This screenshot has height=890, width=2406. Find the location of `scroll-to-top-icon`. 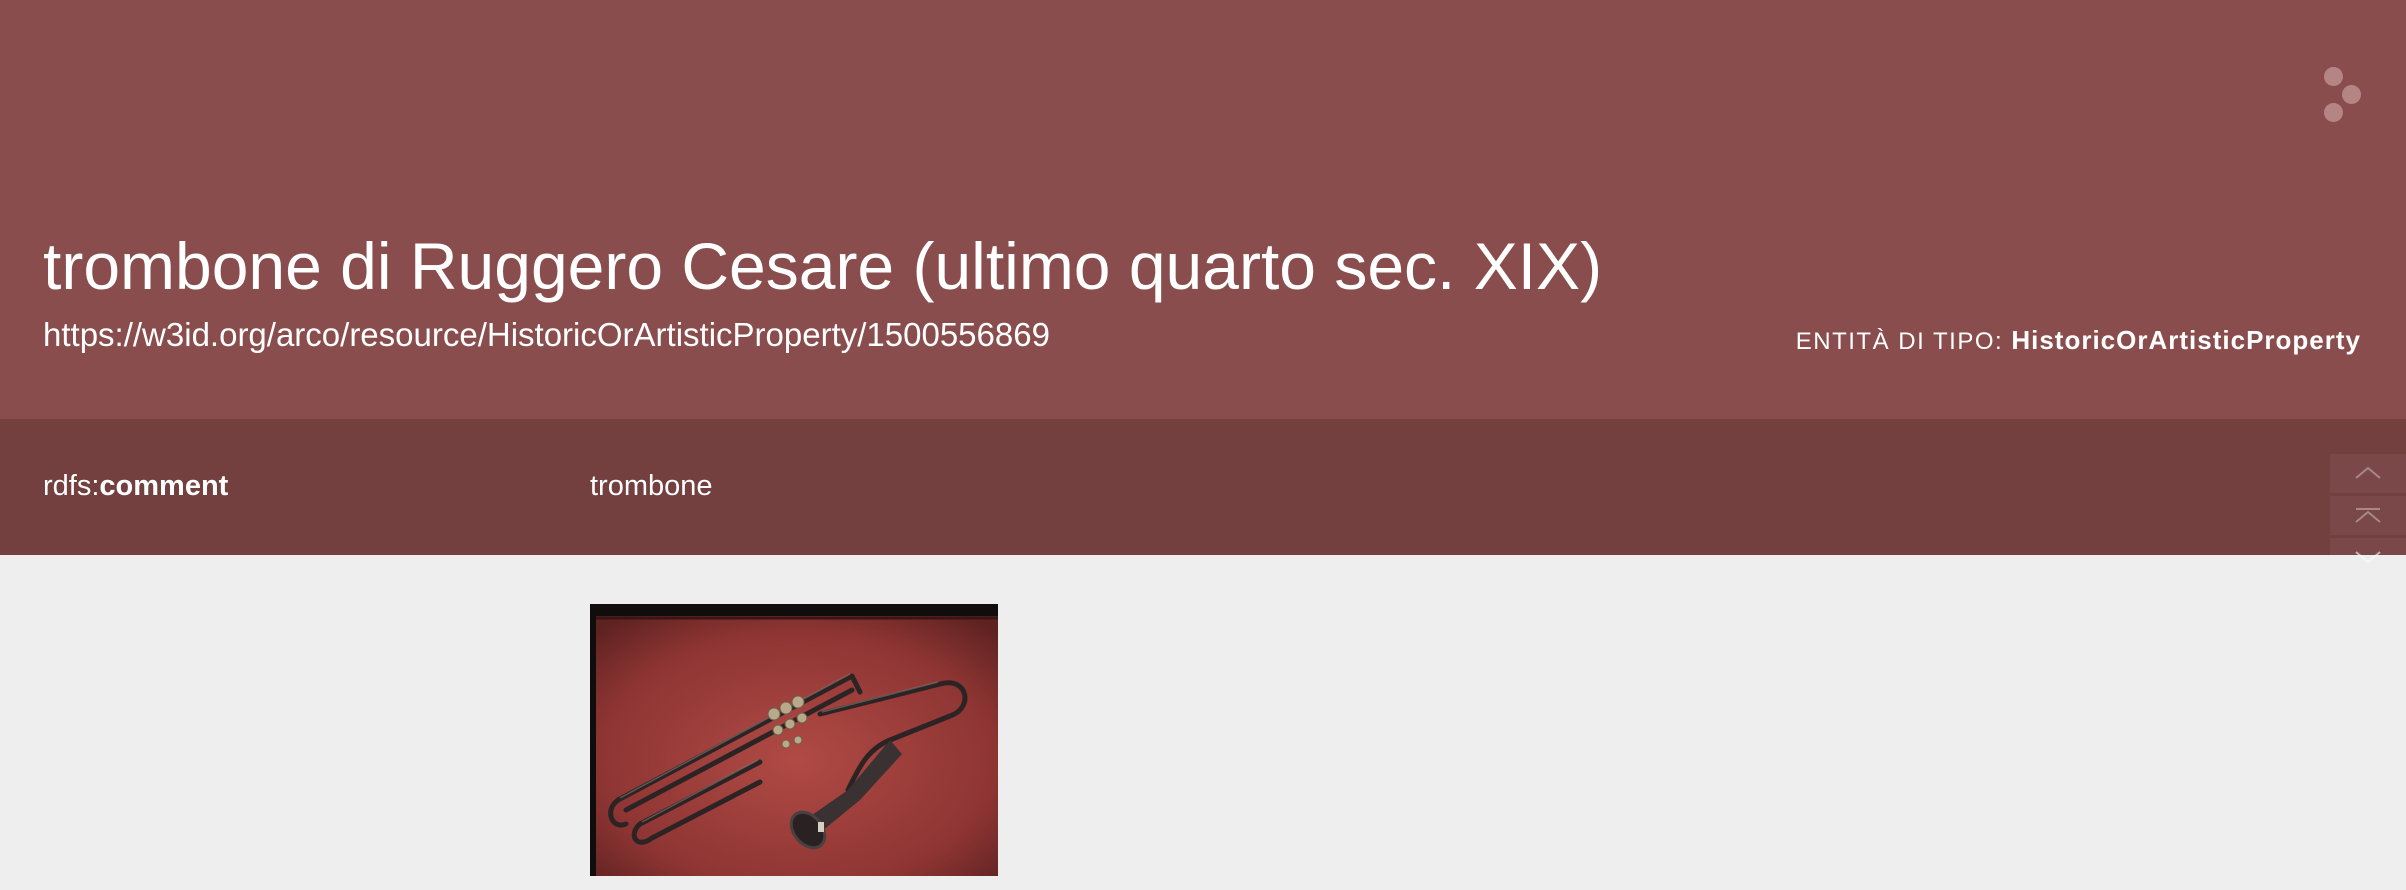

scroll-to-top-icon is located at coordinates (2368, 515).